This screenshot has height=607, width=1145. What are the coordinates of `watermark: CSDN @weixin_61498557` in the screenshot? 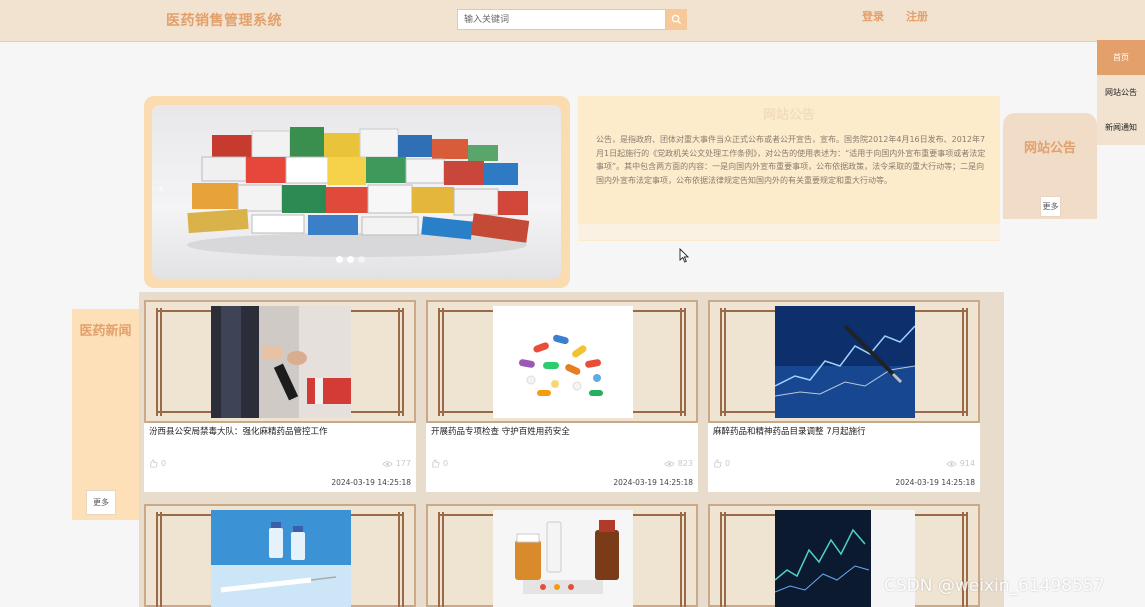 It's located at (994, 586).